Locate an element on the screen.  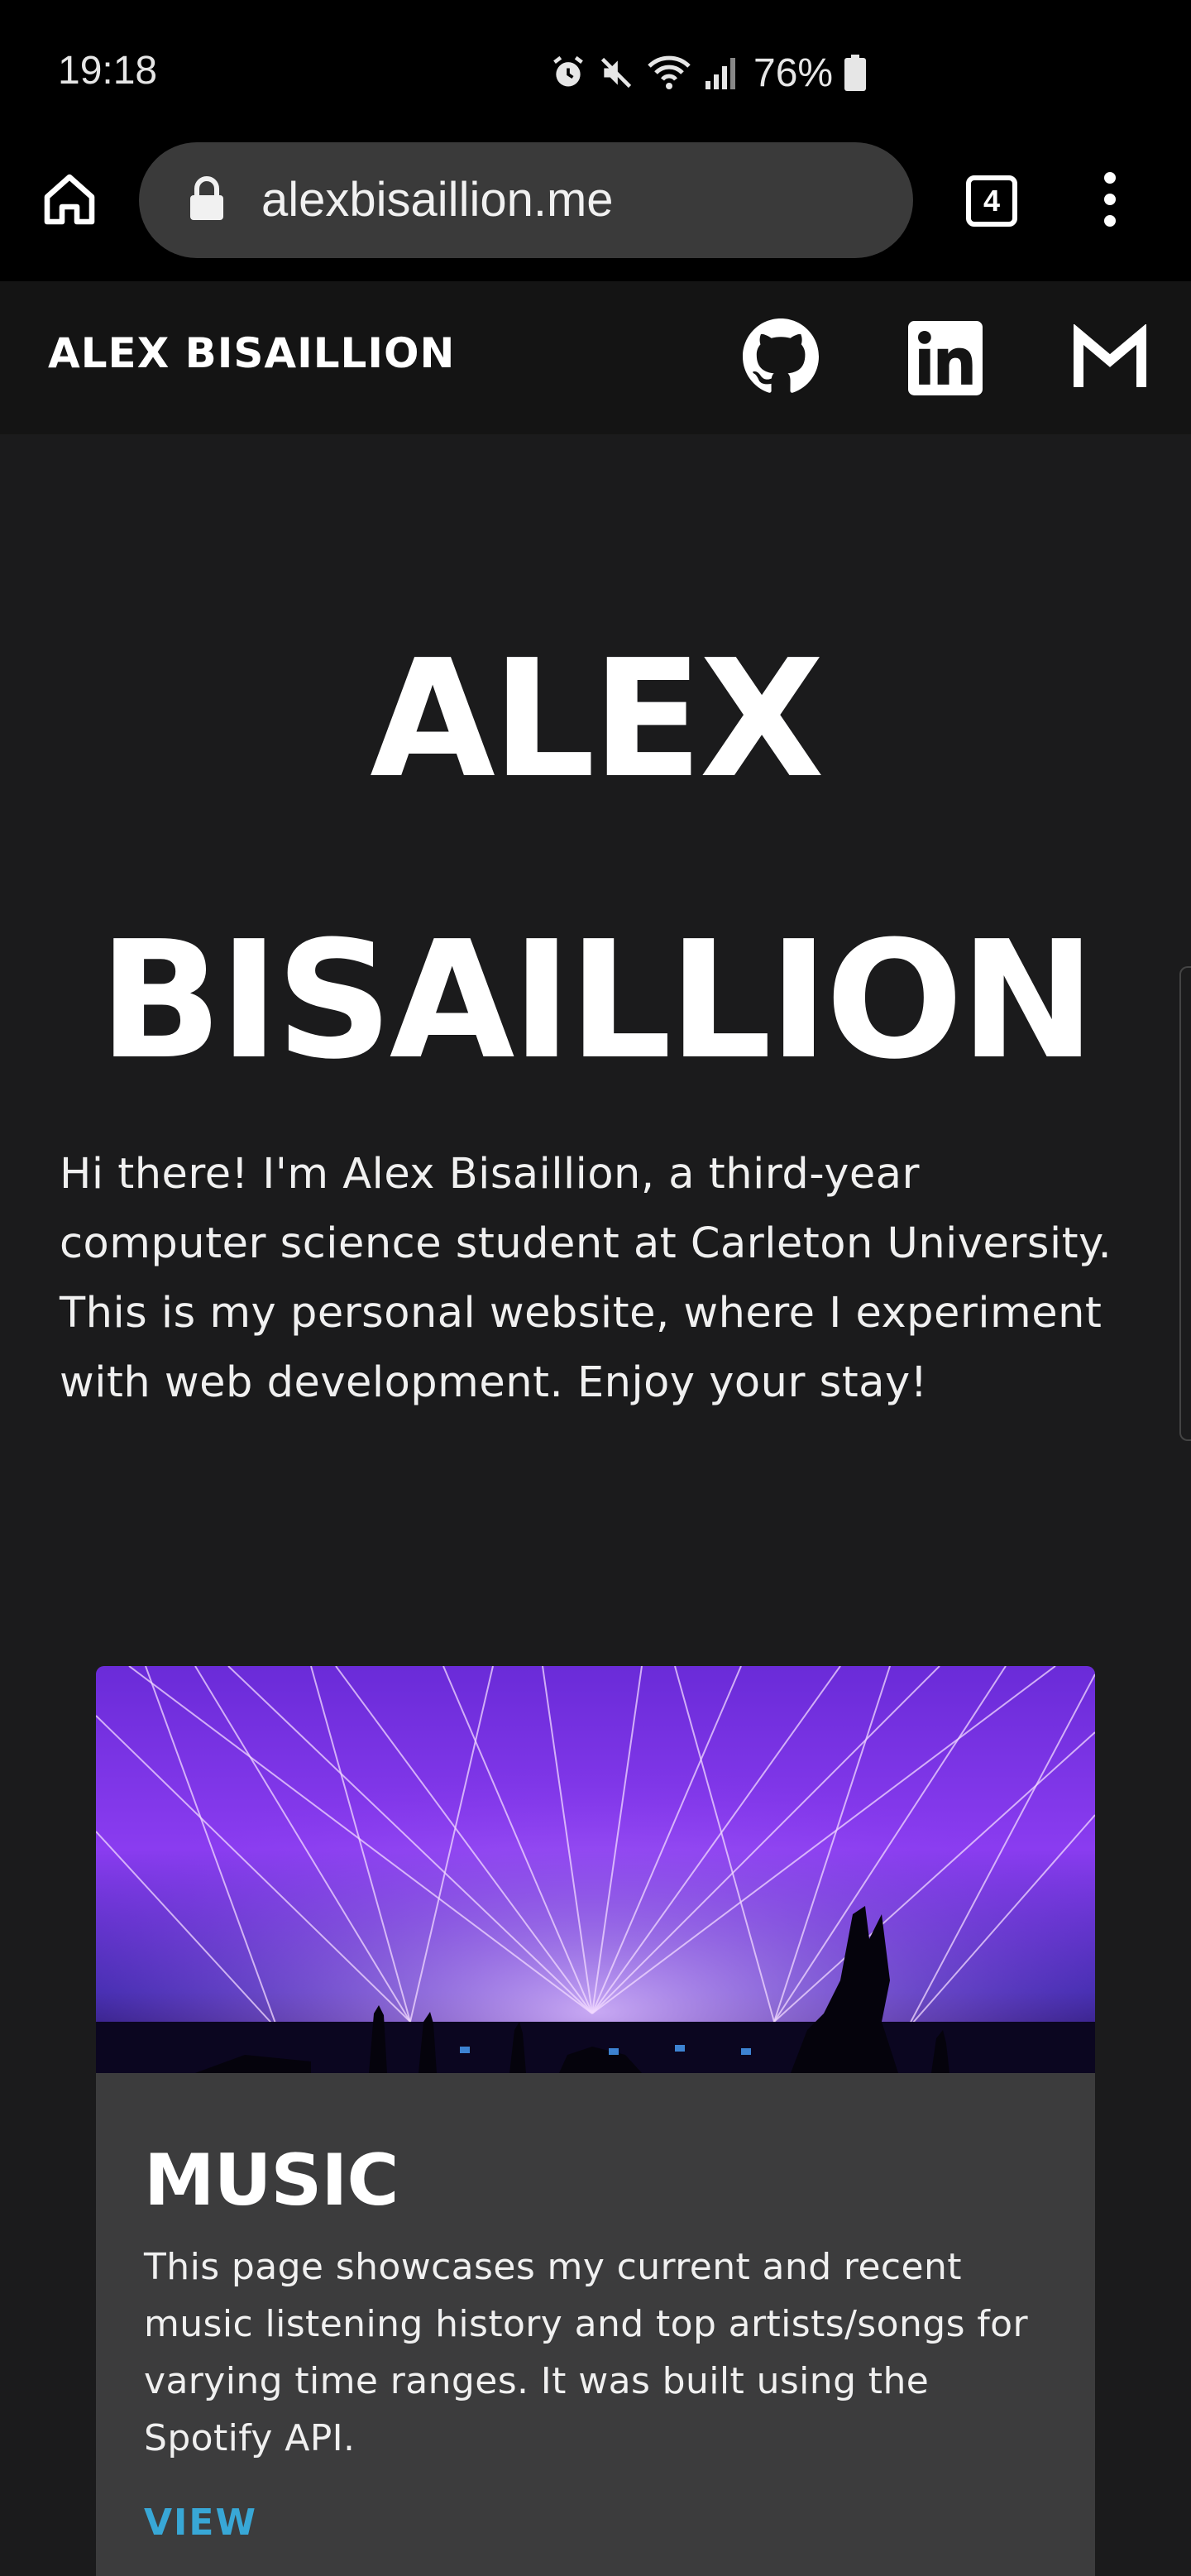
alarm-icon is located at coordinates (568, 71).